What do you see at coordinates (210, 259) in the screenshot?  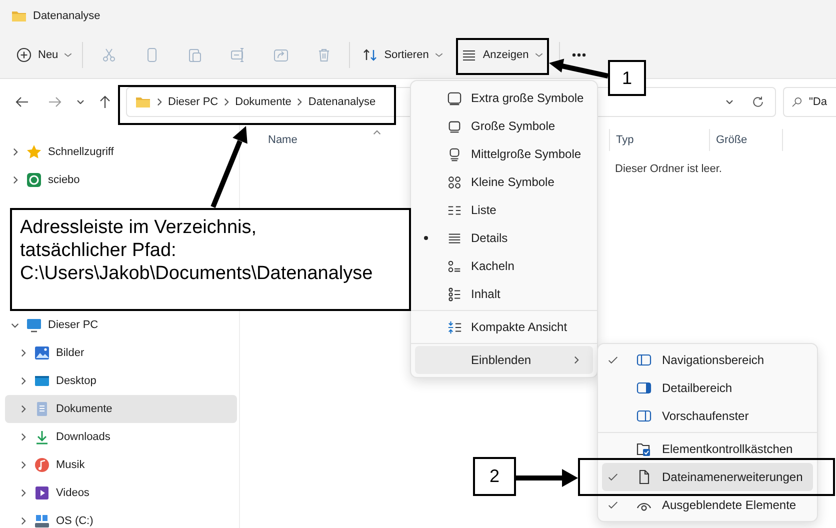 I see `callout-text: Adressleiste im Verzeichnis, tatsächlicher Pfad: C:\Users\Jakob\Documents\Datenanalyse` at bounding box center [210, 259].